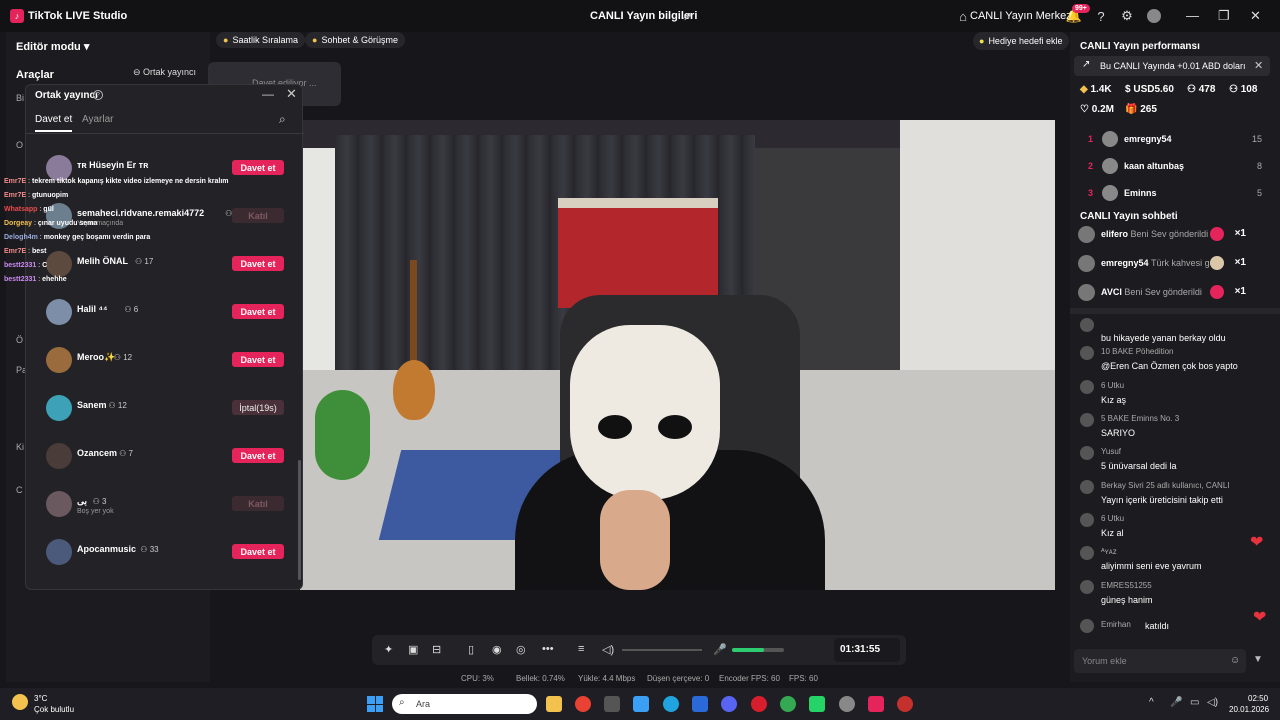 This screenshot has height=720, width=1280. What do you see at coordinates (51, 223) in the screenshot?
I see `overlay-chat-line: Dorgeay : çınar uyudu sema` at bounding box center [51, 223].